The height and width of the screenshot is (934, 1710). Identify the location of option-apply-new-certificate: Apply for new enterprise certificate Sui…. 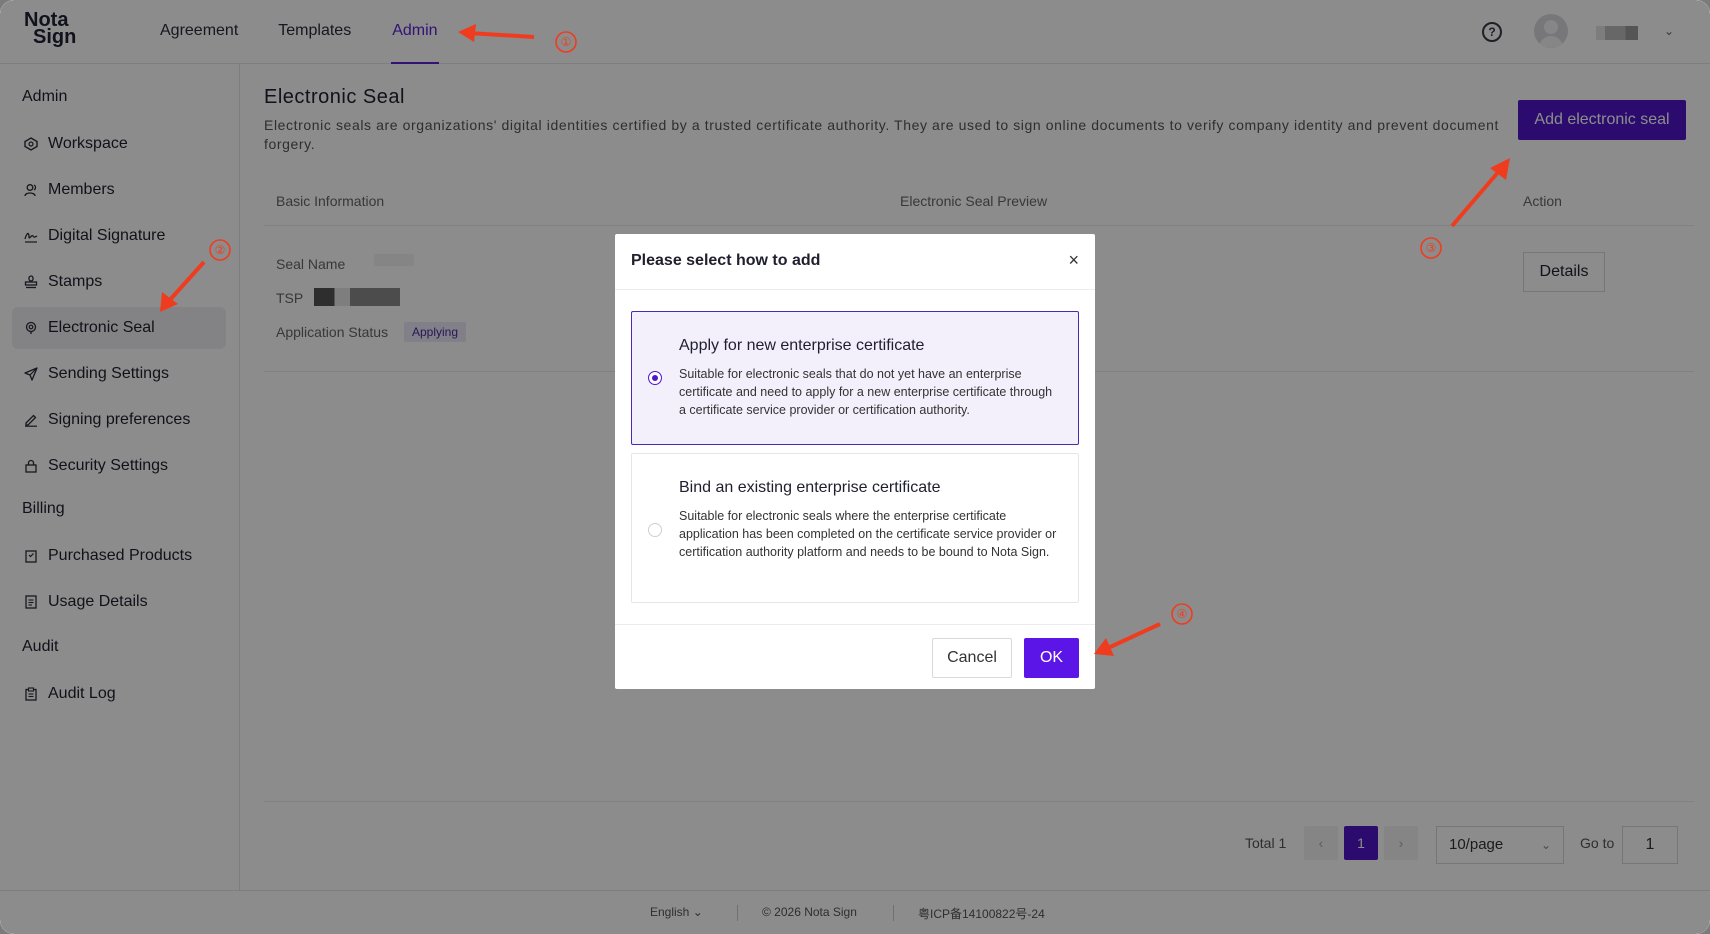
(855, 378).